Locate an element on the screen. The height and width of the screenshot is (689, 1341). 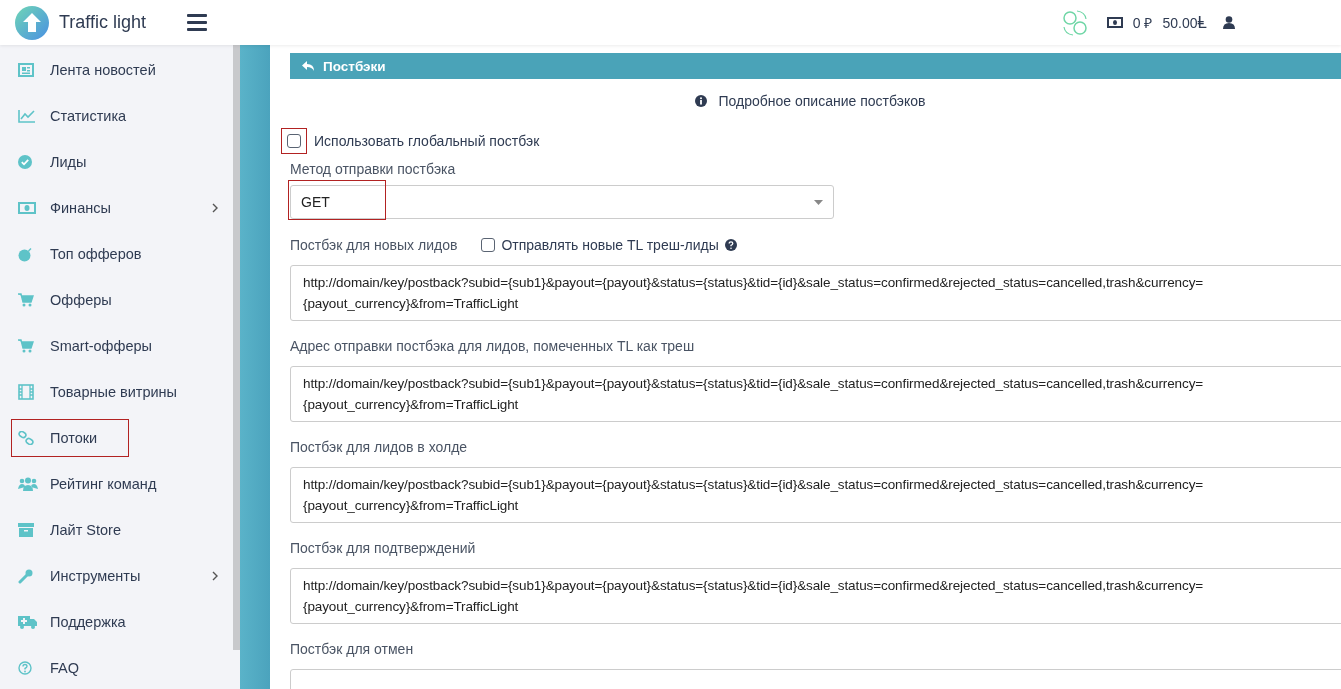
brand-name: Traffic light is located at coordinates (103, 22).